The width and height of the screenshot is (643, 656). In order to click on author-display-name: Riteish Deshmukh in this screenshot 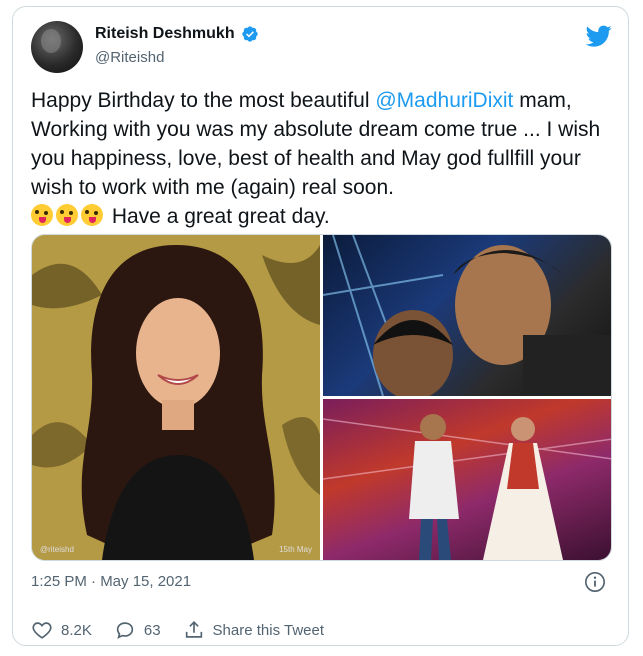, I will do `click(165, 34)`.